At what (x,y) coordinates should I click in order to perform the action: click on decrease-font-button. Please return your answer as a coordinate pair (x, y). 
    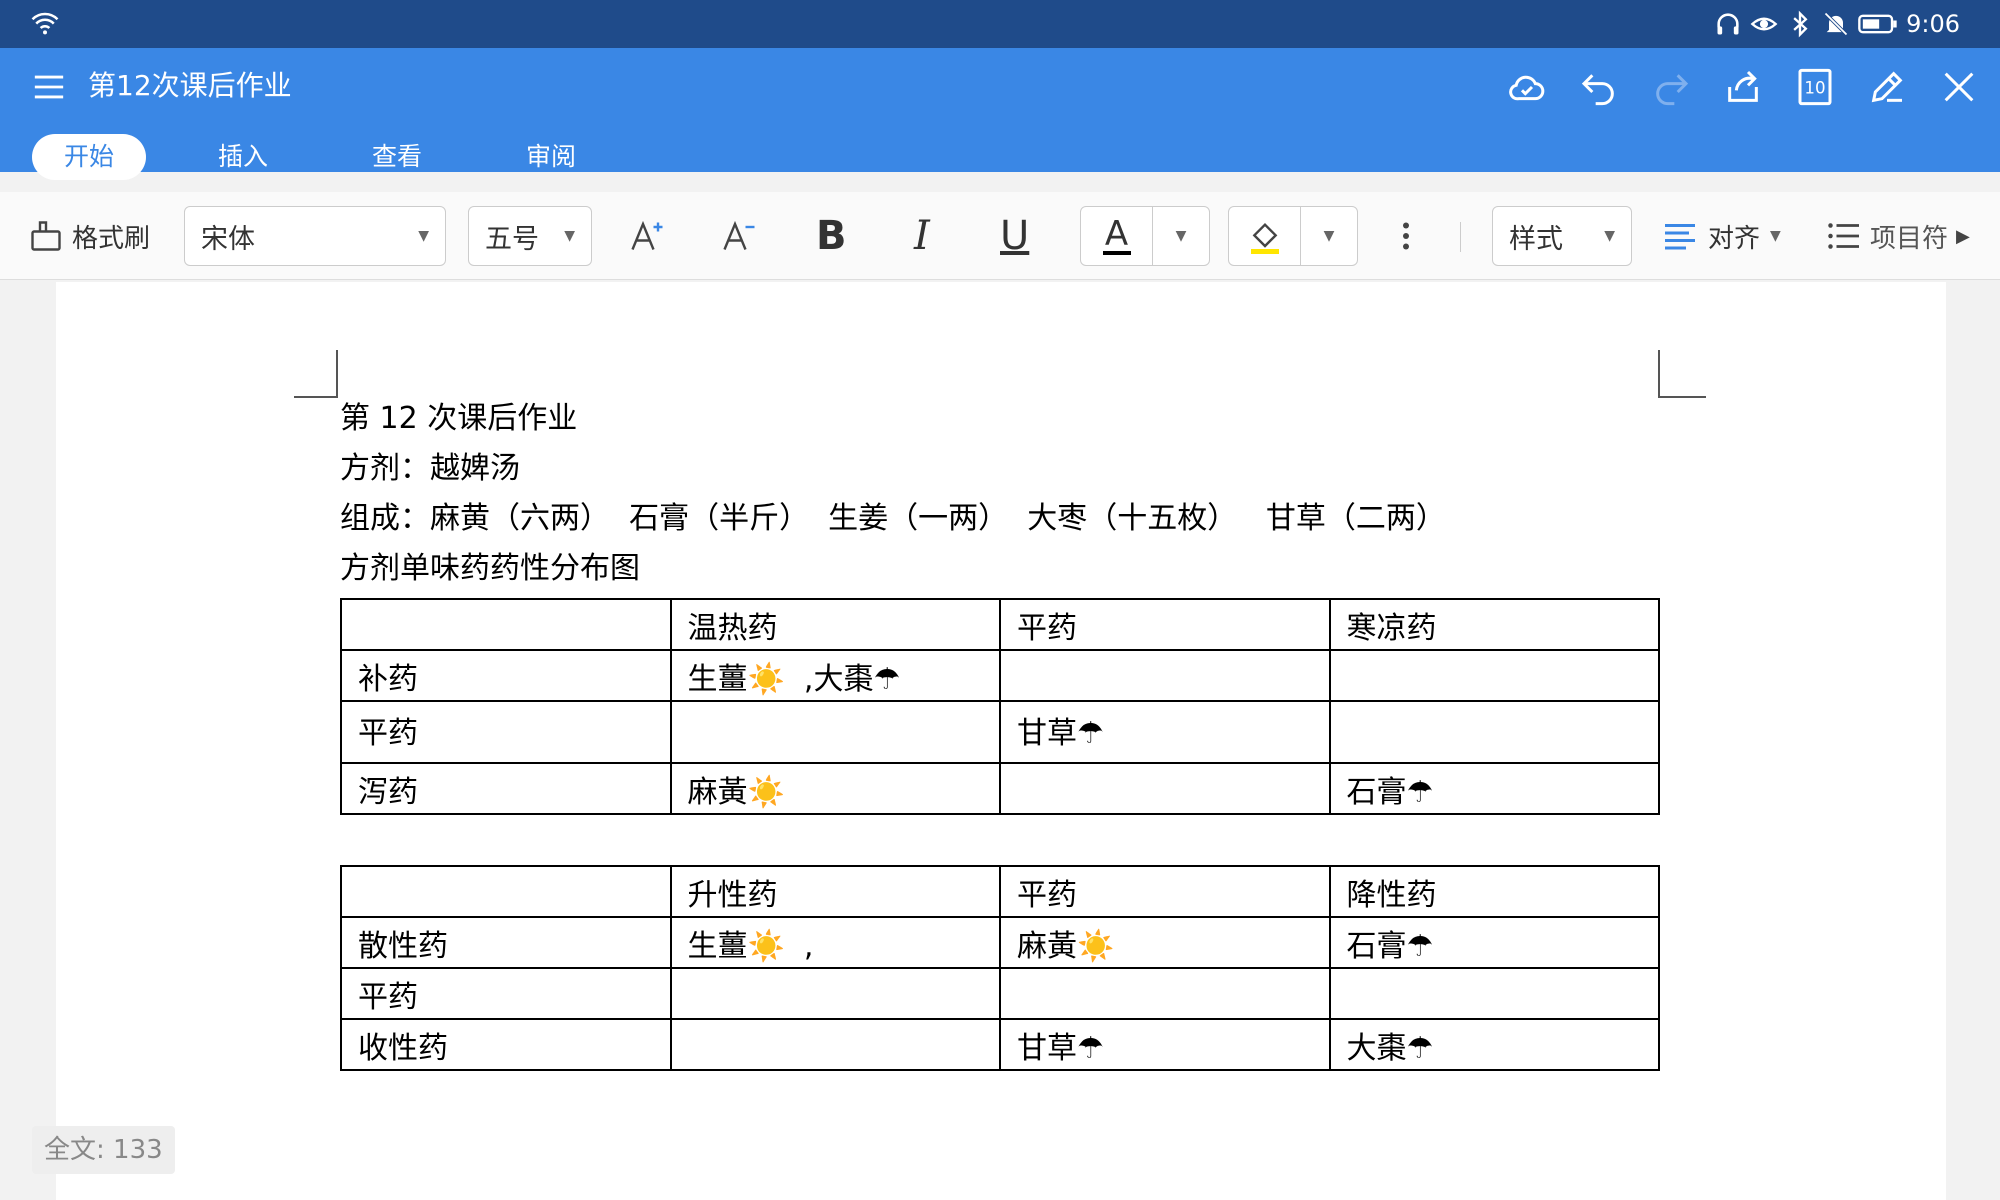
    Looking at the image, I should click on (738, 236).